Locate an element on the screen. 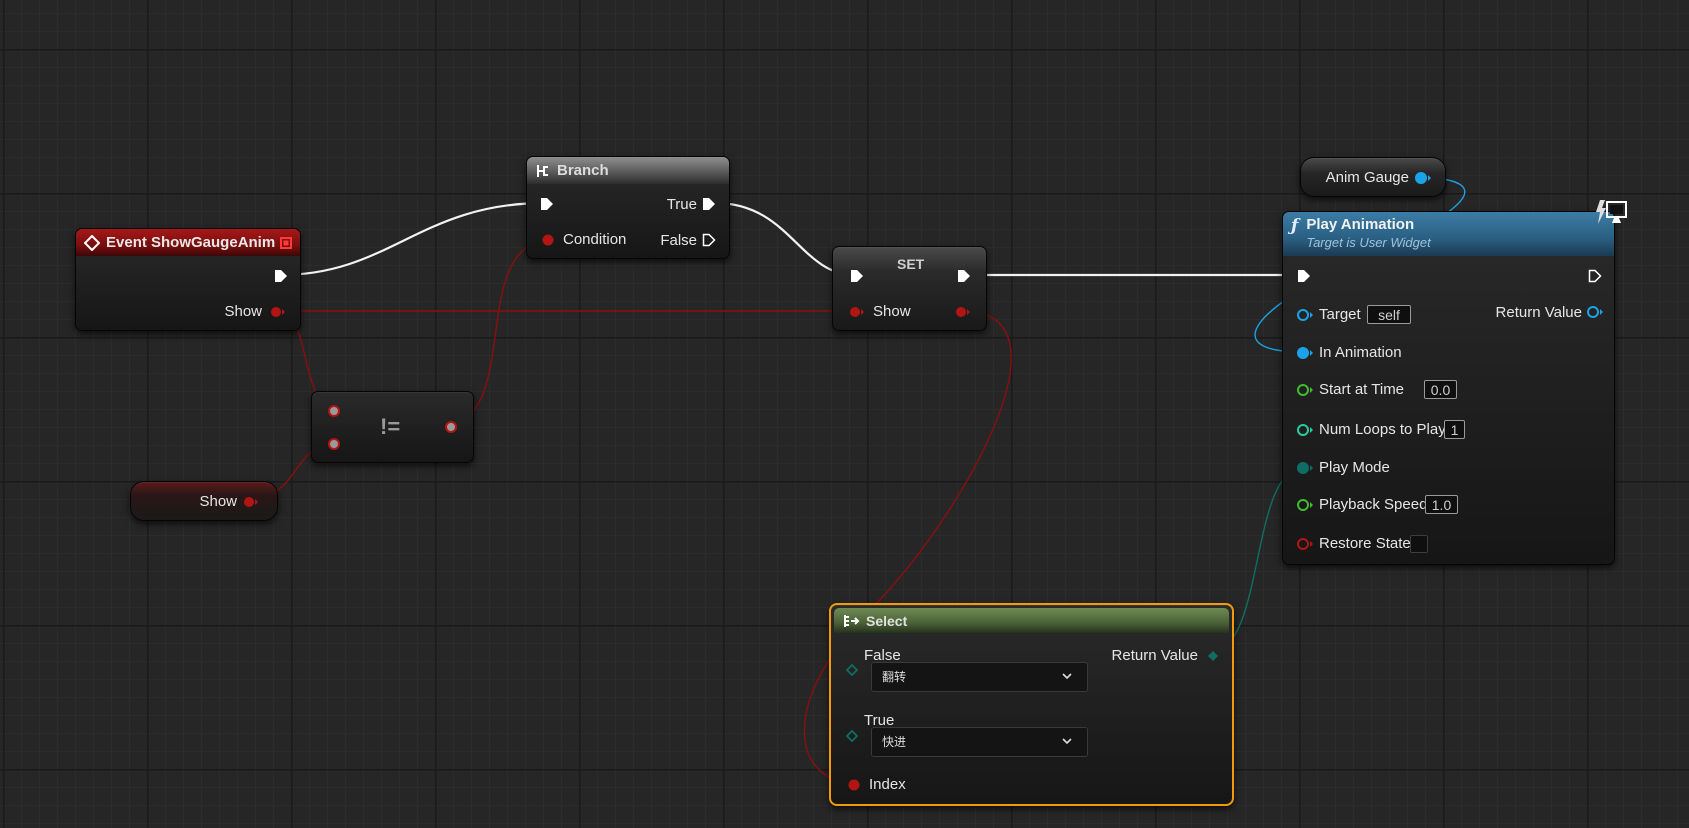 The image size is (1689, 828). event-node-header: Event ShowGaugeAnim is located at coordinates (188, 242).